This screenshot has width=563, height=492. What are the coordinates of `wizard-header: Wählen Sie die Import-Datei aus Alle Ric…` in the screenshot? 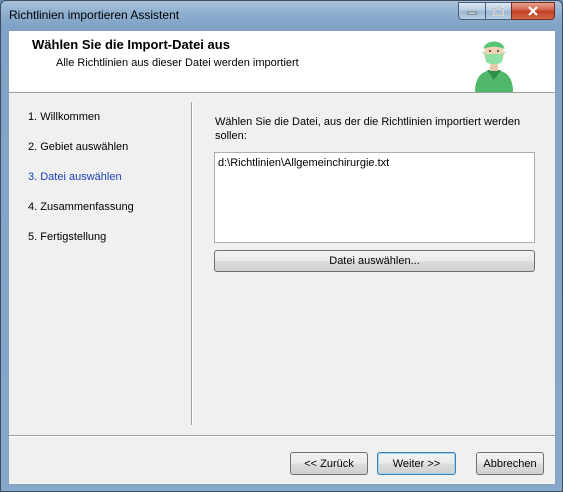 It's located at (282, 62).